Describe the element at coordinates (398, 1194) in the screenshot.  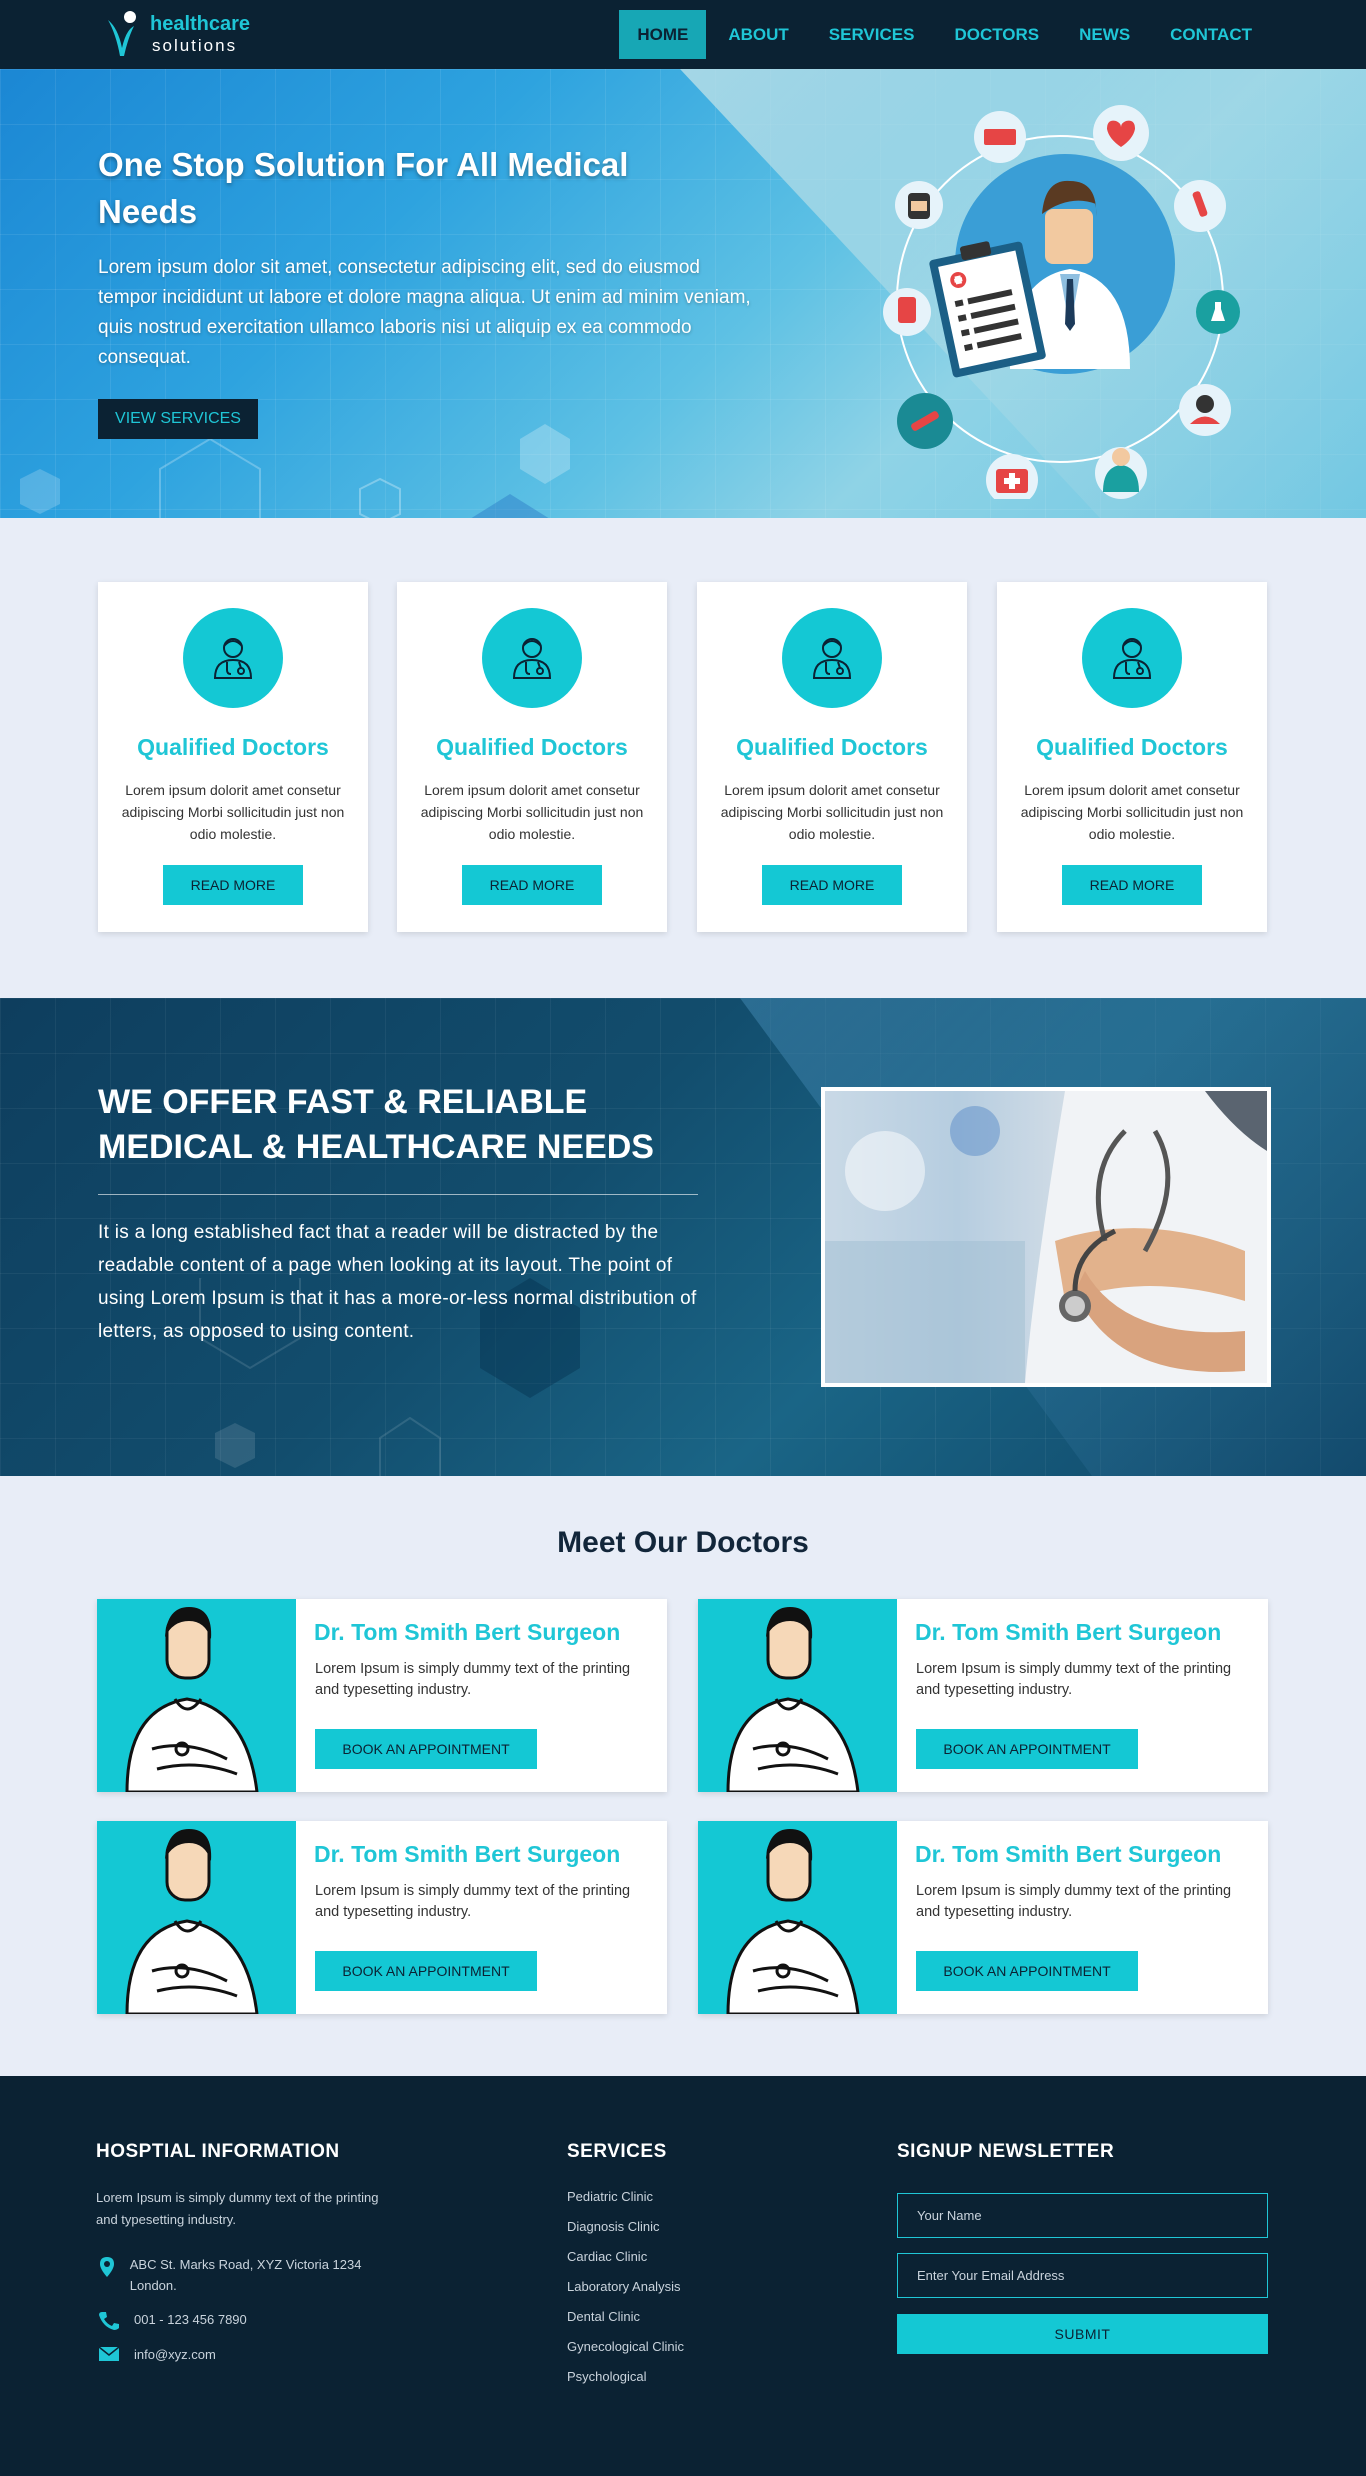
I see `offer-divider` at that location.